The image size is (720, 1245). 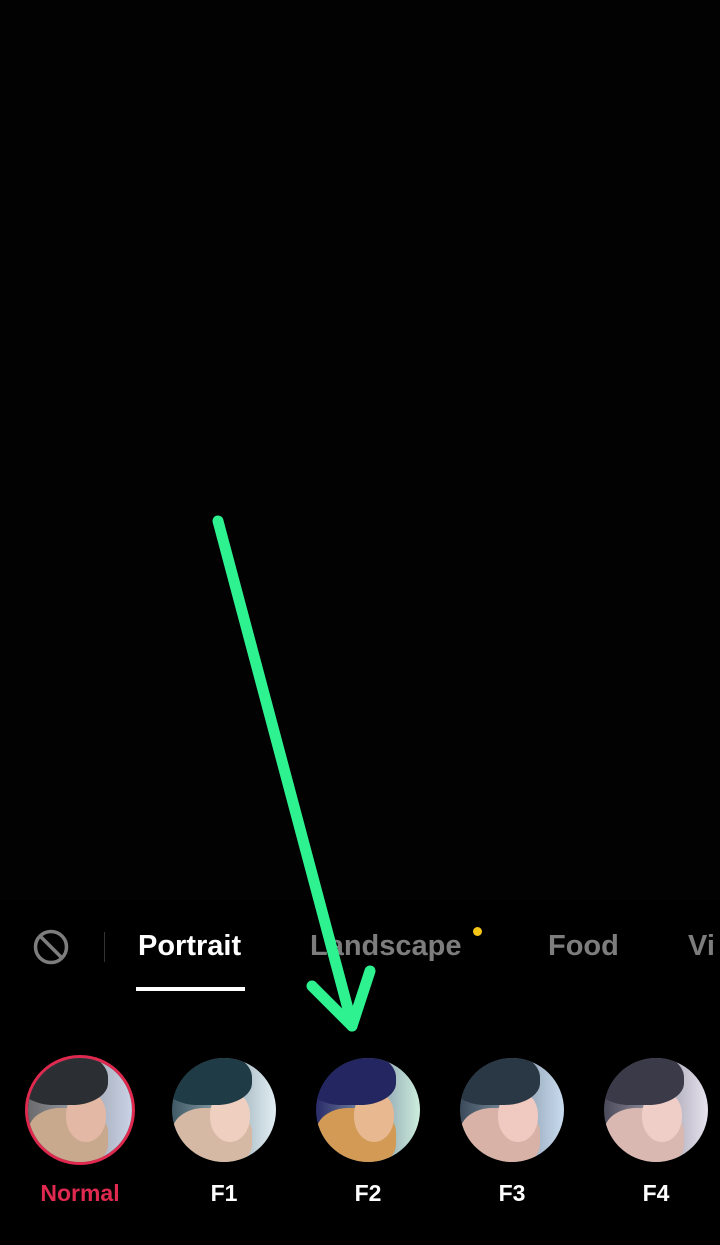 What do you see at coordinates (224, 1193) in the screenshot?
I see `filter-label-f1: F1` at bounding box center [224, 1193].